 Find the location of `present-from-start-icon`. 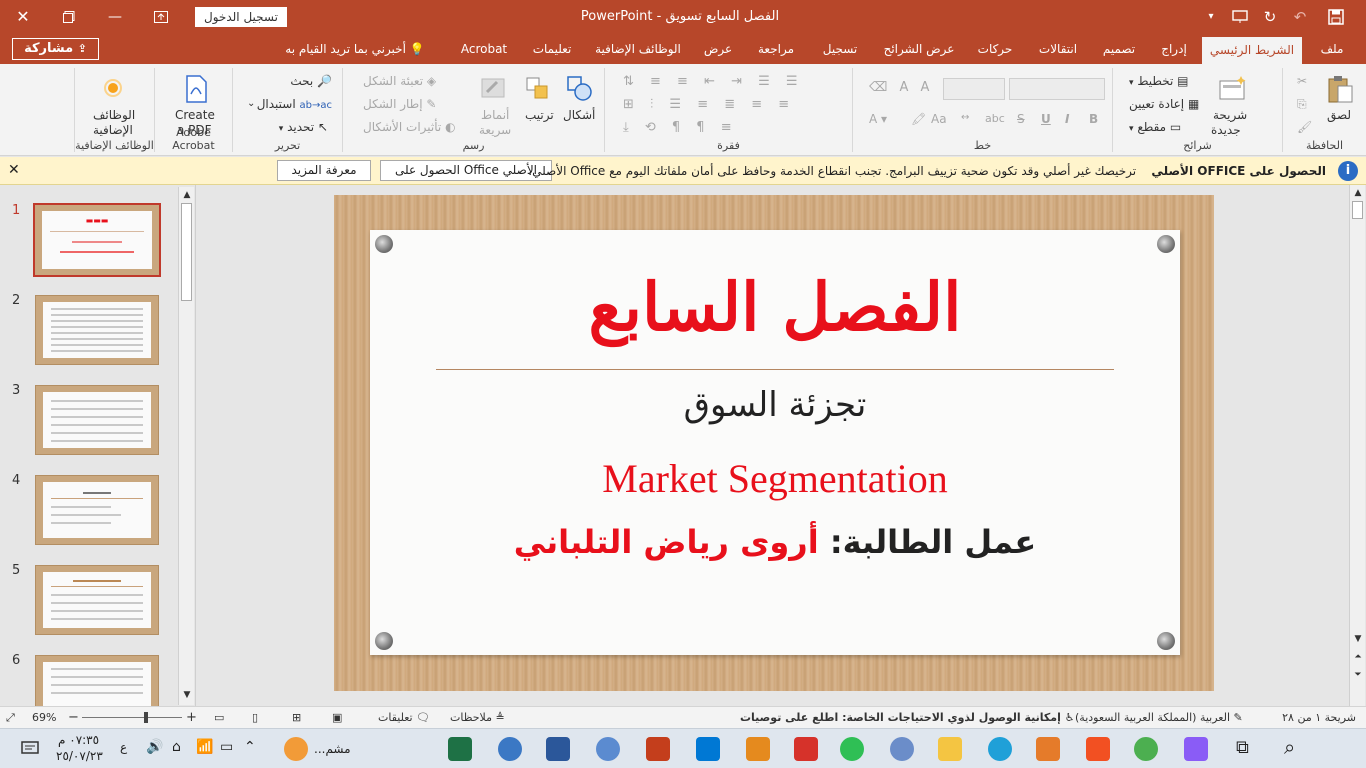

present-from-start-icon is located at coordinates (1240, 17).